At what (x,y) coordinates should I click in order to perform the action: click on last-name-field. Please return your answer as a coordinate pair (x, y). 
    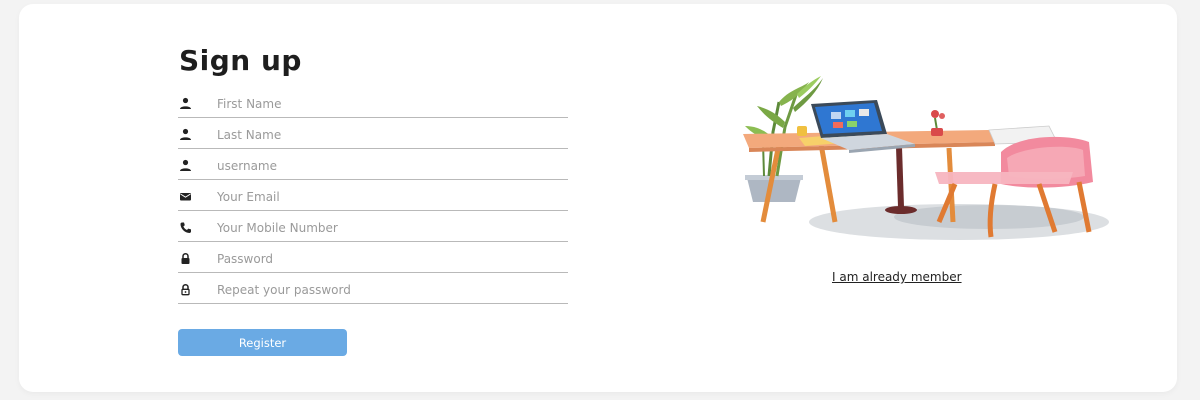
    Looking at the image, I should click on (373, 136).